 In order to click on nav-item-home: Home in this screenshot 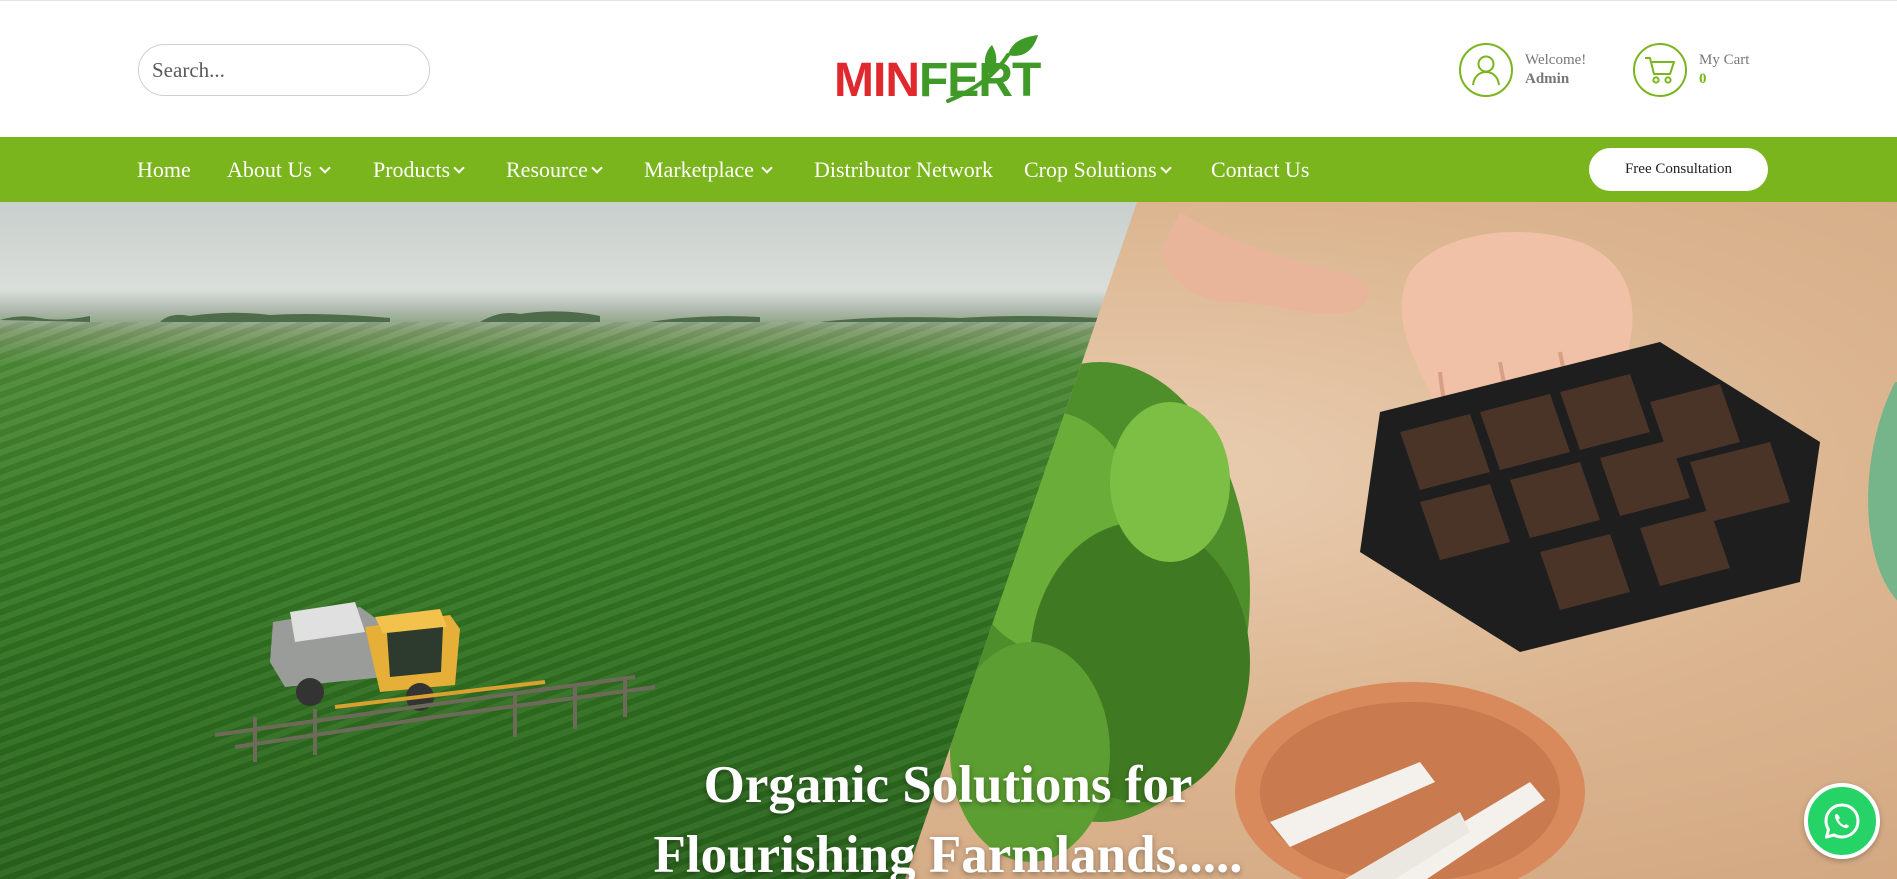, I will do `click(164, 169)`.